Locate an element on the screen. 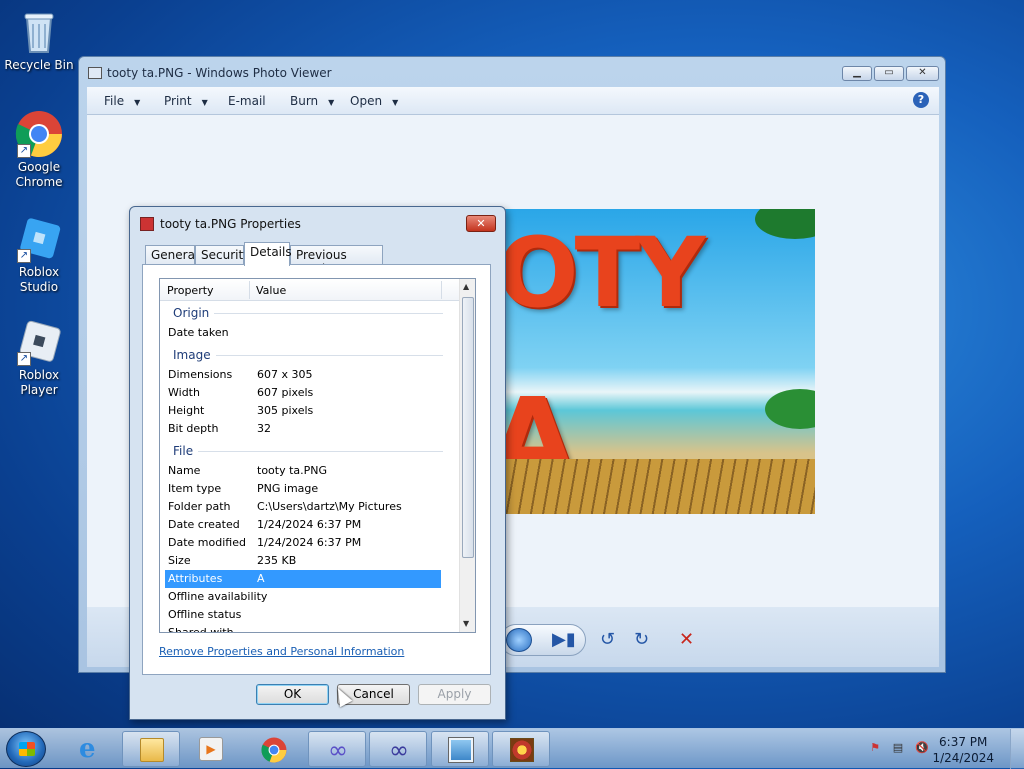 Image resolution: width=1024 pixels, height=769 pixels. list-item: Date created 1/24/2024 6:37 PM is located at coordinates (303, 525).